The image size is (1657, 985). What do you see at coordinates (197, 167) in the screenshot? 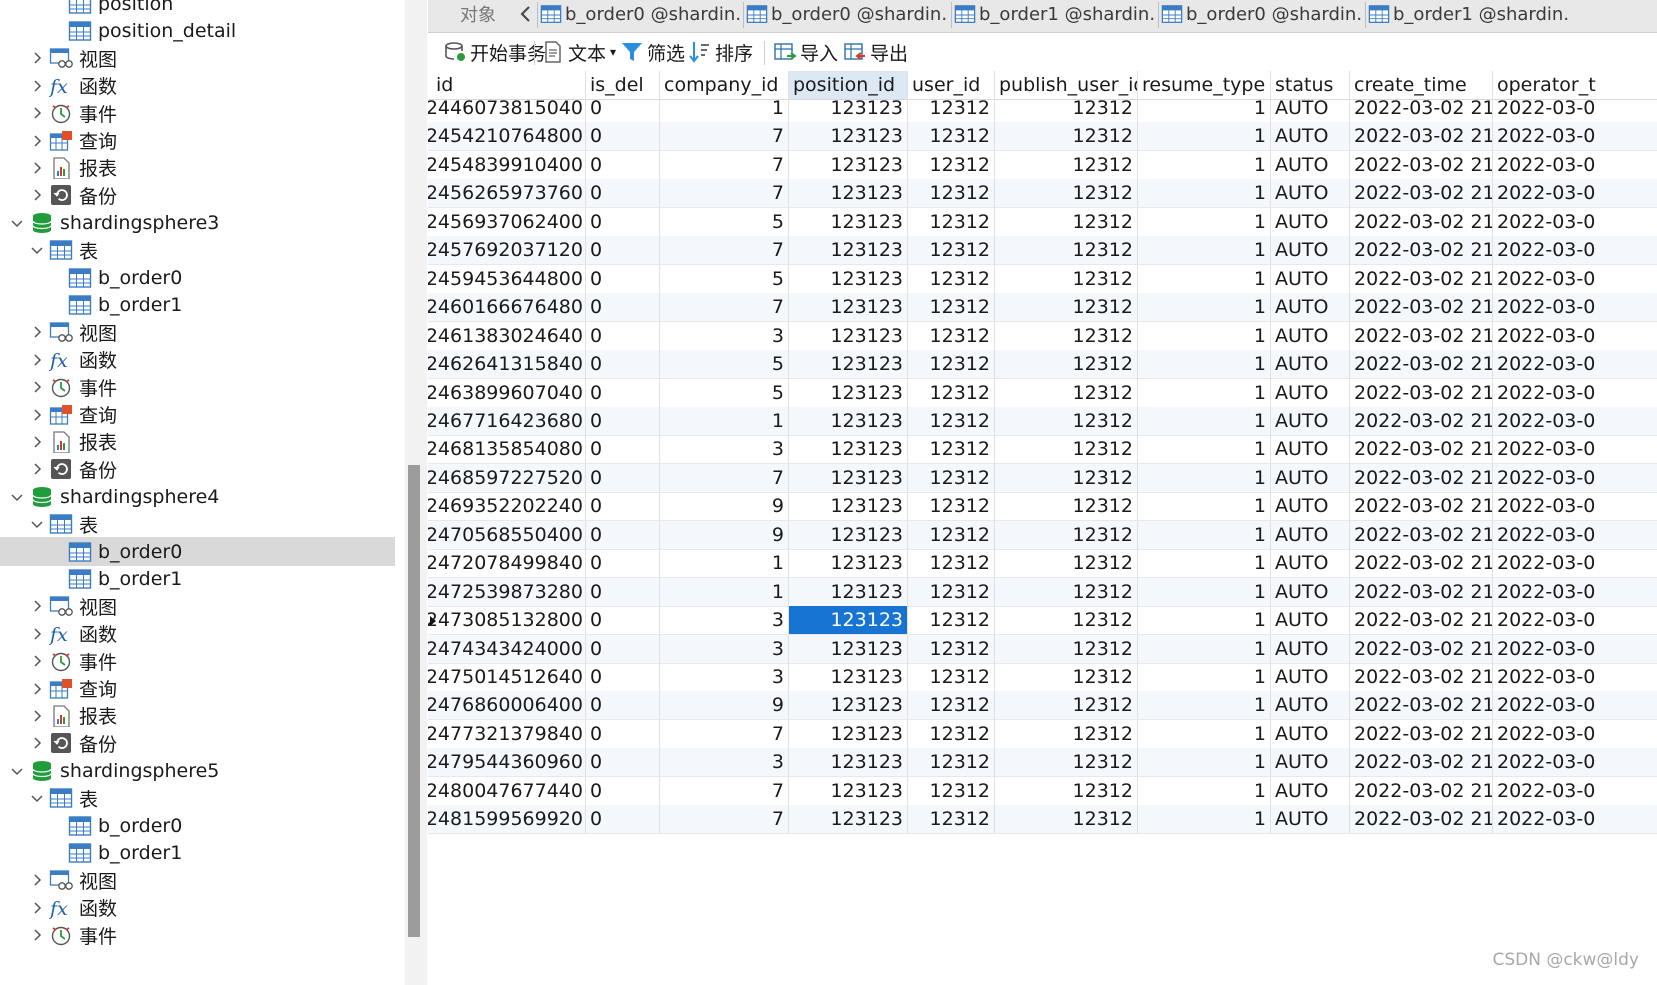
I see `tree-item-reports: 报表` at bounding box center [197, 167].